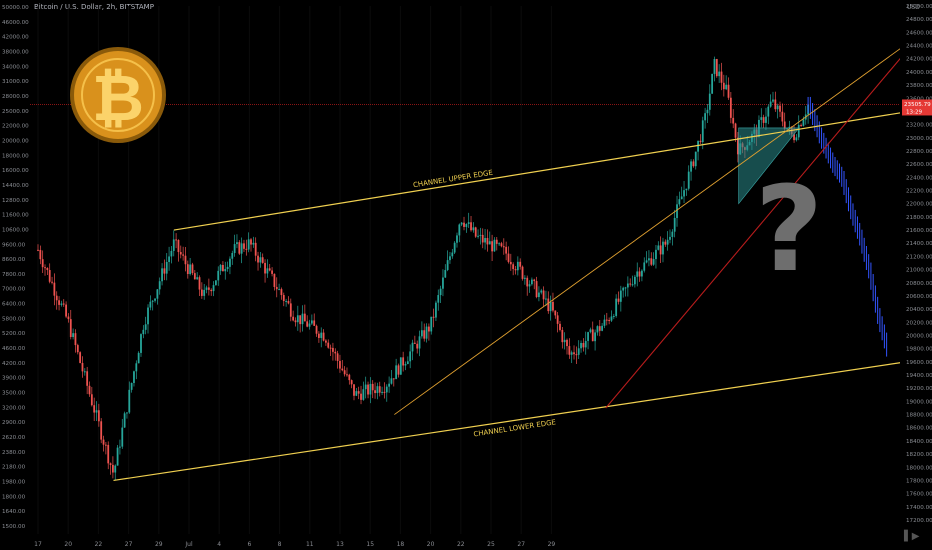 Image resolution: width=932 pixels, height=550 pixels. What do you see at coordinates (919, 442) in the screenshot?
I see `right-axis-label: 18400.00` at bounding box center [919, 442].